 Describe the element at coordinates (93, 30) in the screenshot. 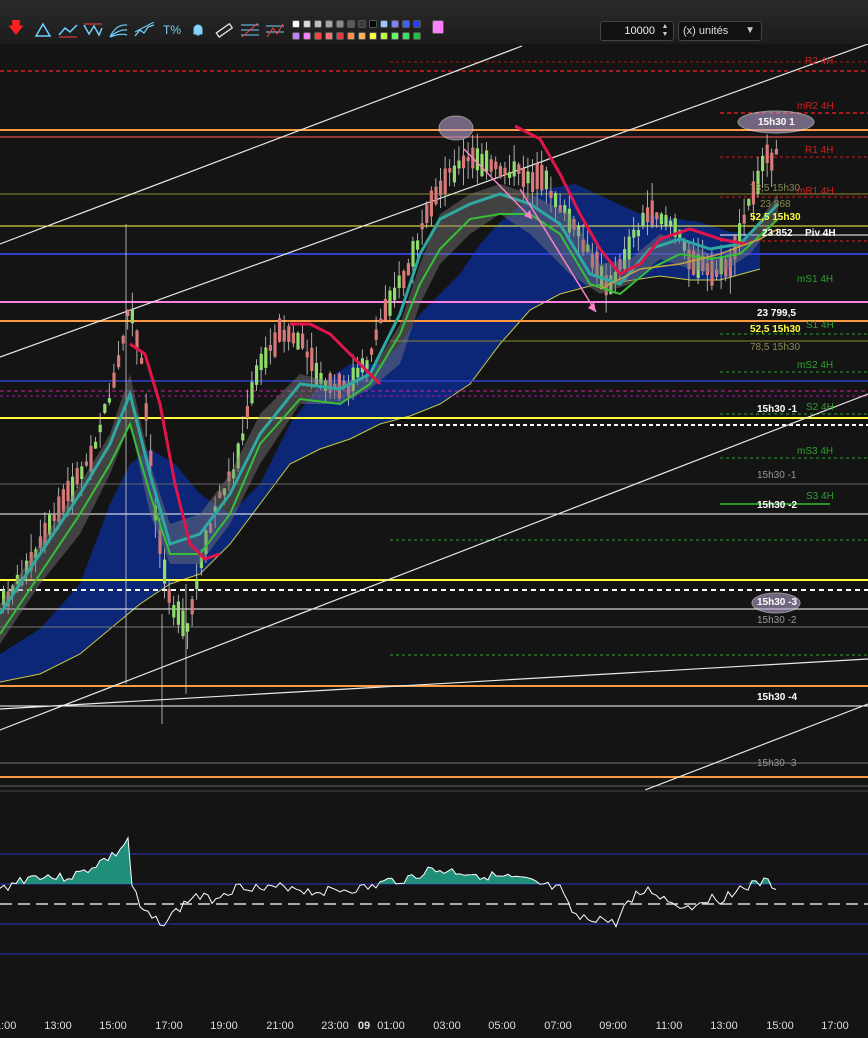

I see `zigzag-icon` at that location.